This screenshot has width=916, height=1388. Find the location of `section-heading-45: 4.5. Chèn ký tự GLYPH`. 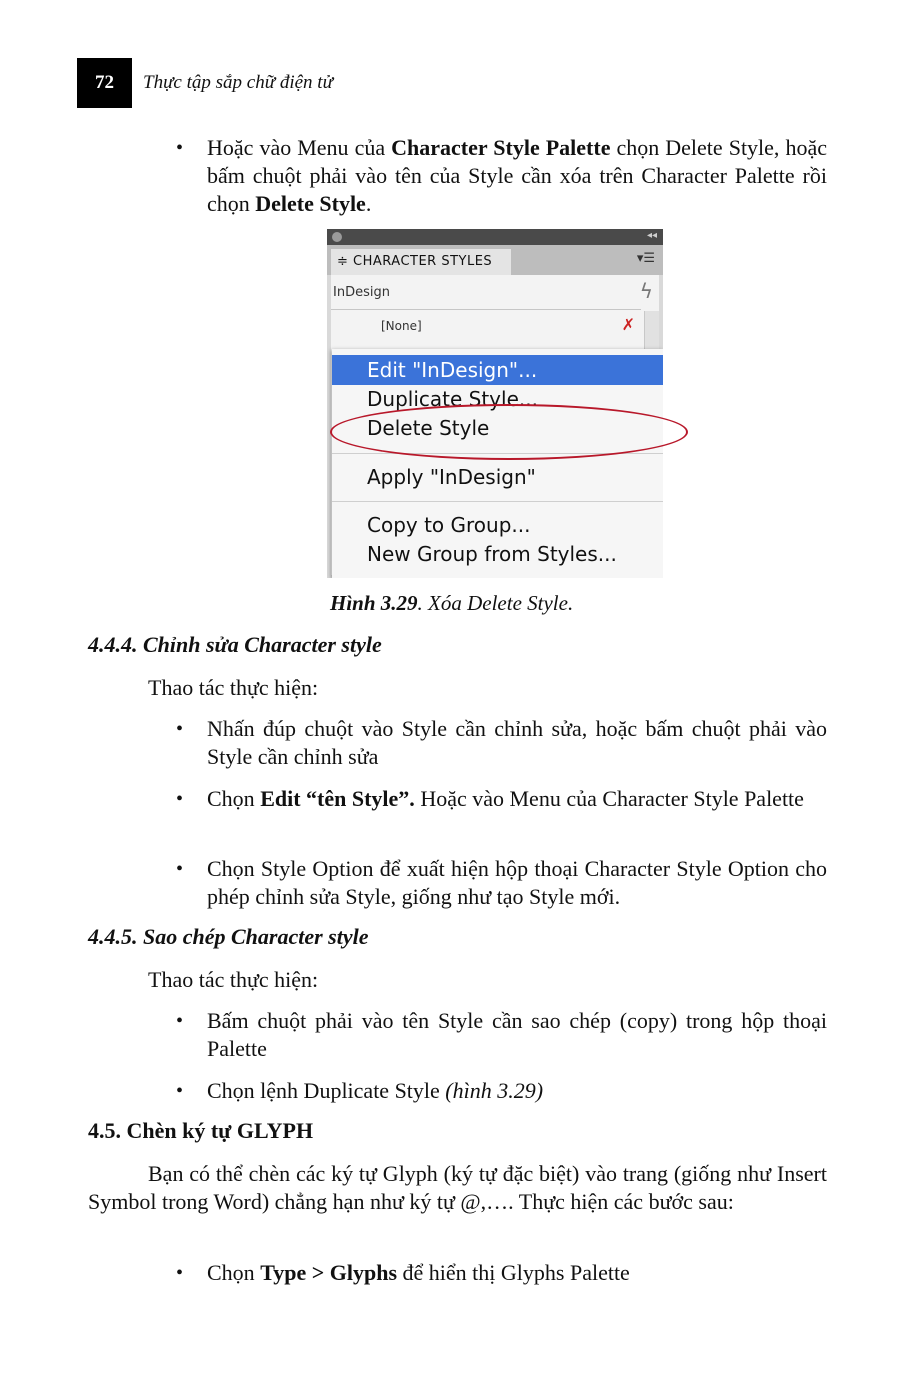

section-heading-45: 4.5. Chèn ký tự GLYPH is located at coordinates (201, 1130).